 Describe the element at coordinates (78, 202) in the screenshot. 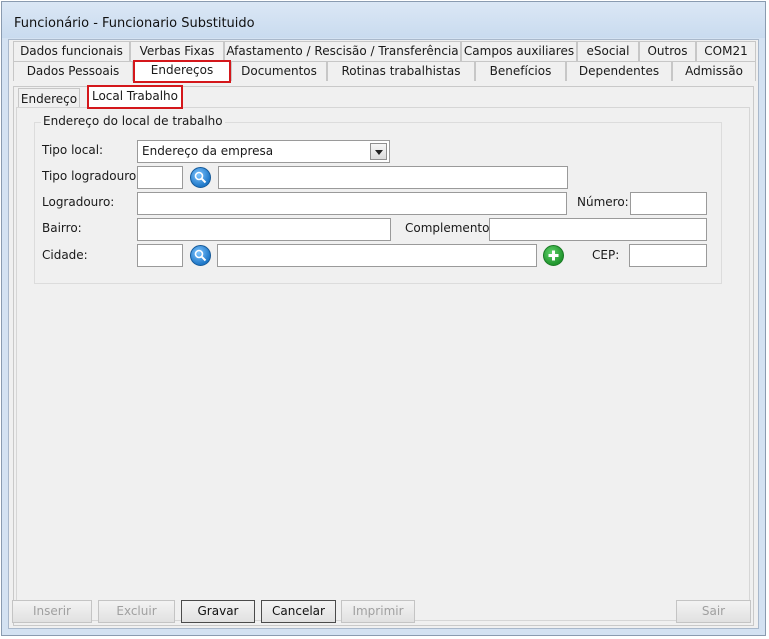

I see `logradouro-label: Logradouro:` at that location.